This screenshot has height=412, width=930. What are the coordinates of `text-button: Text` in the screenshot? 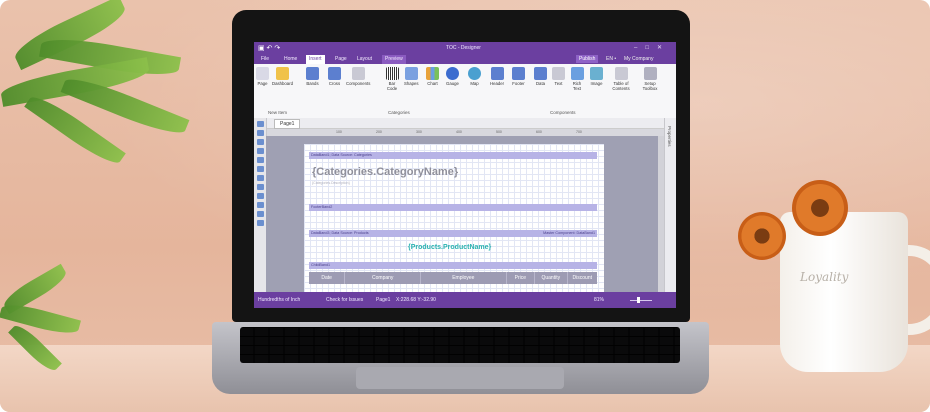 It's located at (558, 76).